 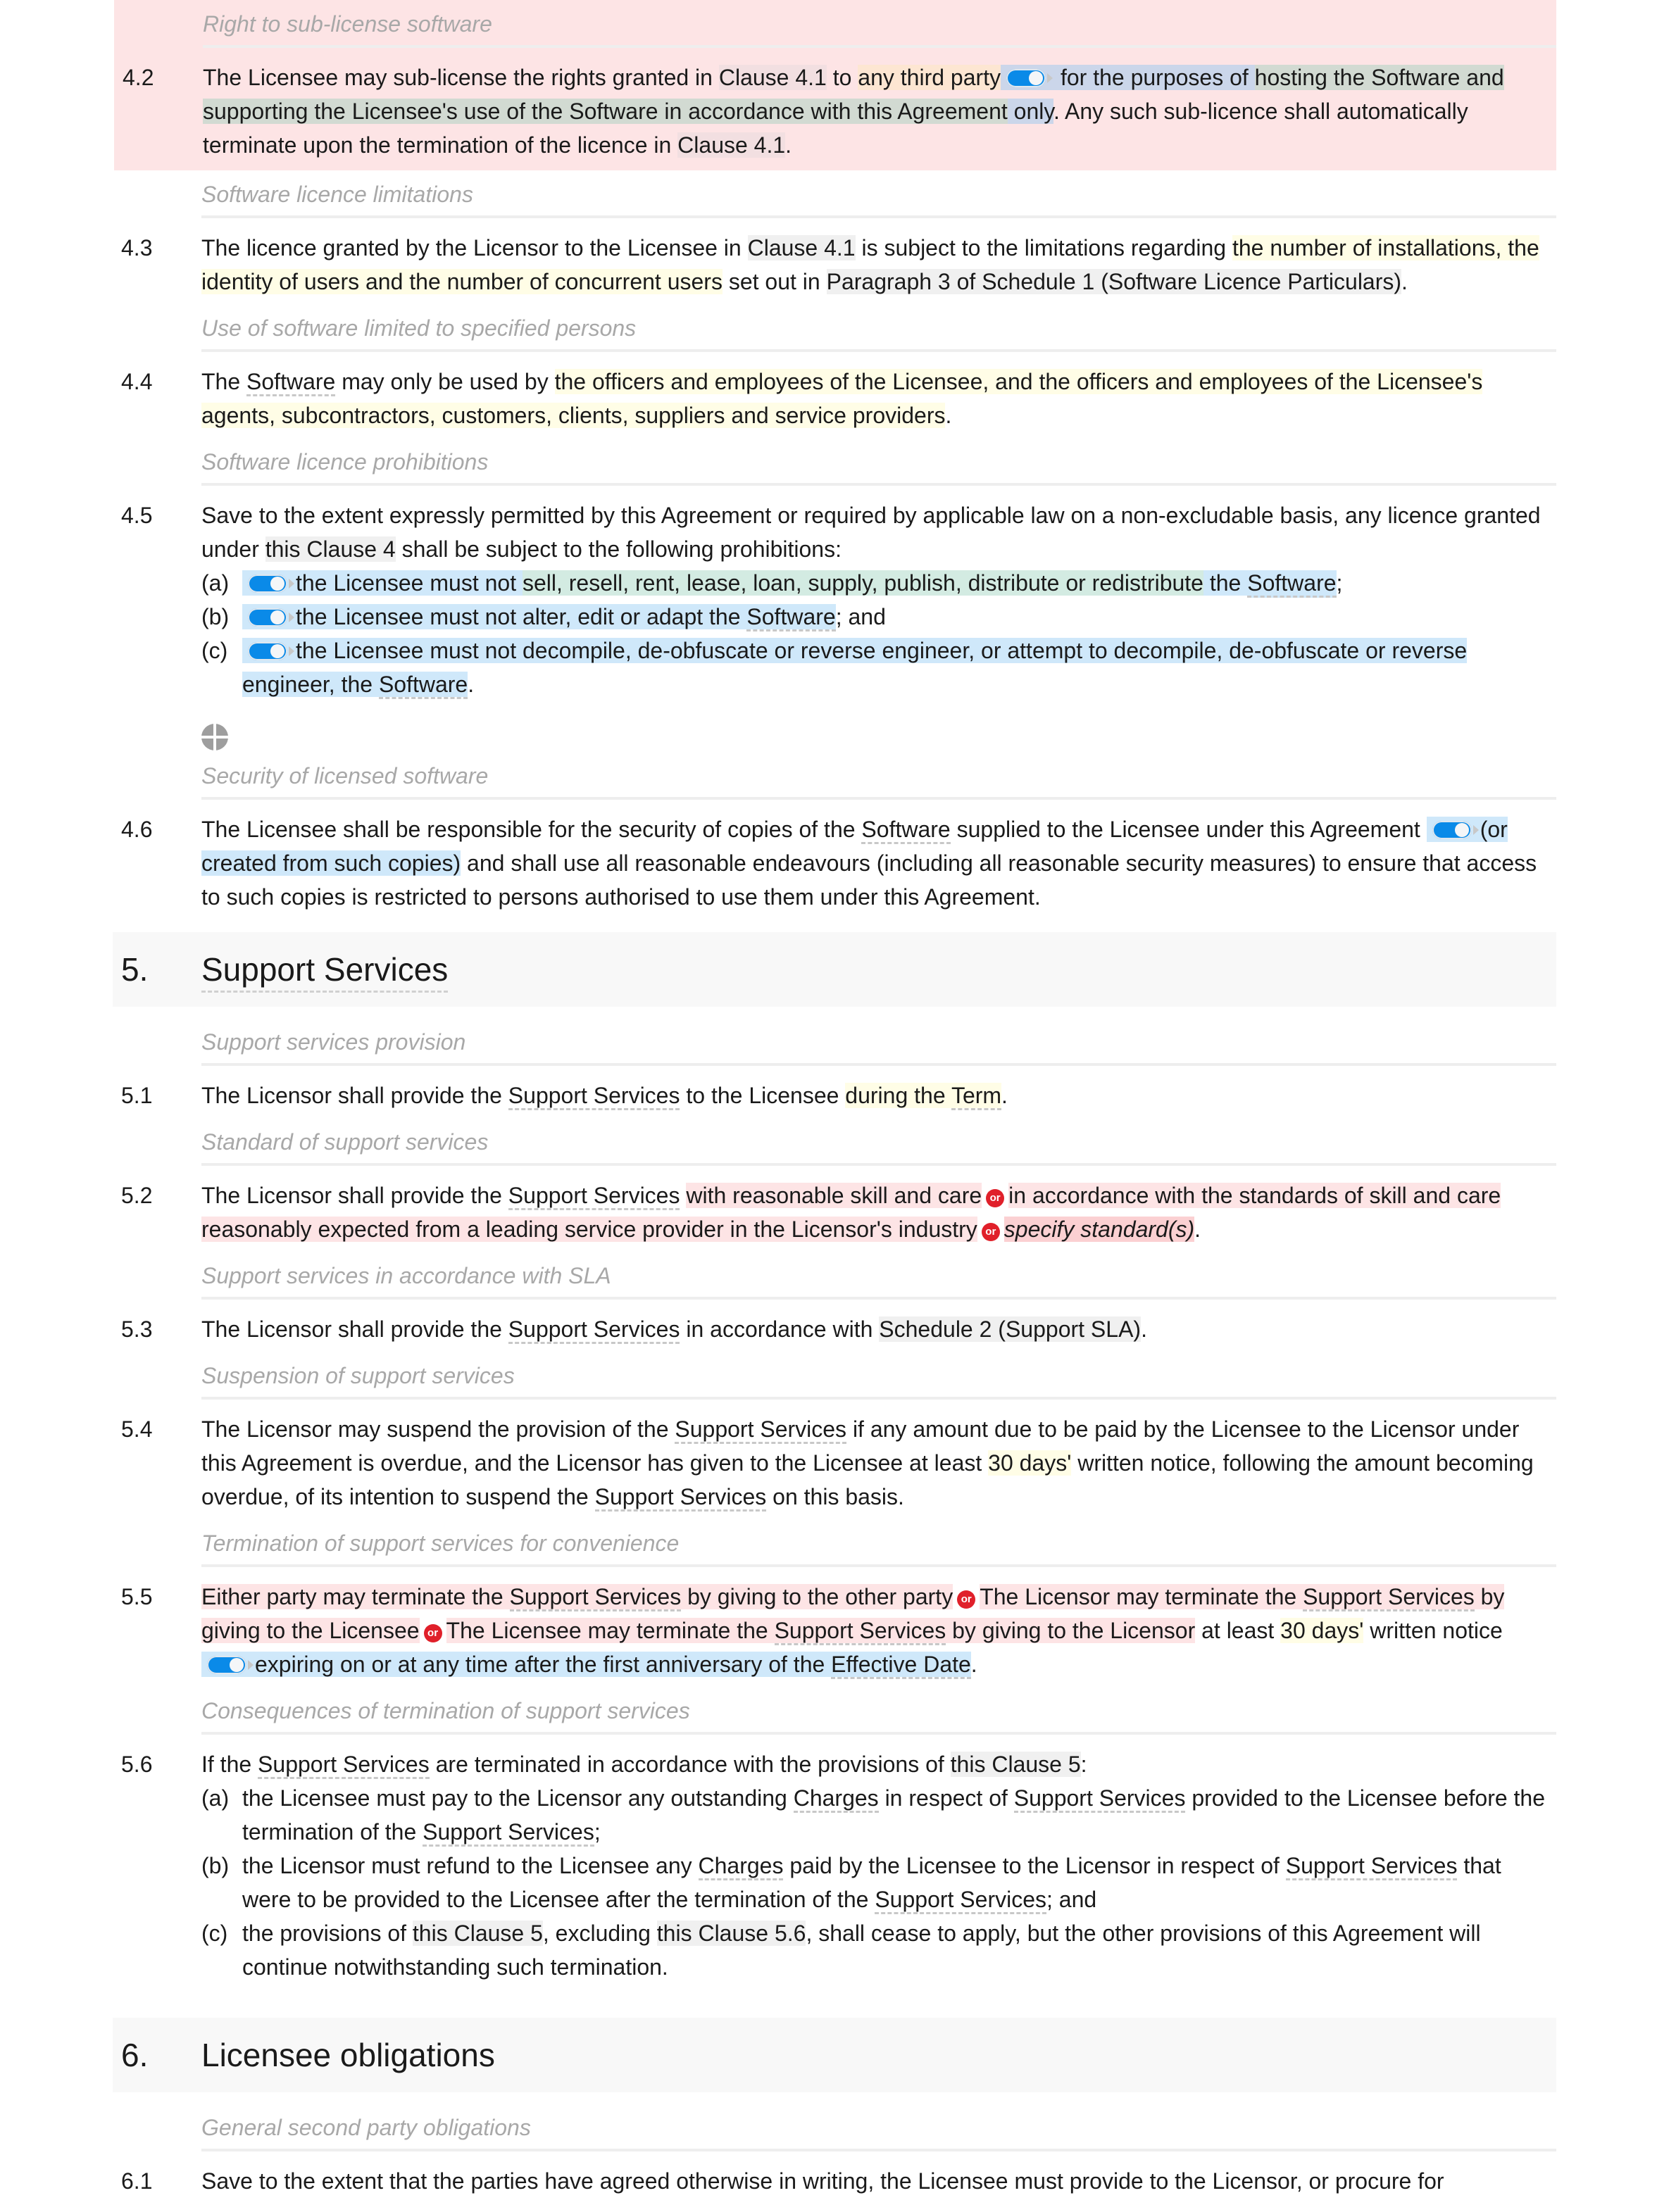 I want to click on text: The Licensee may terminate the, so click(x=611, y=1630).